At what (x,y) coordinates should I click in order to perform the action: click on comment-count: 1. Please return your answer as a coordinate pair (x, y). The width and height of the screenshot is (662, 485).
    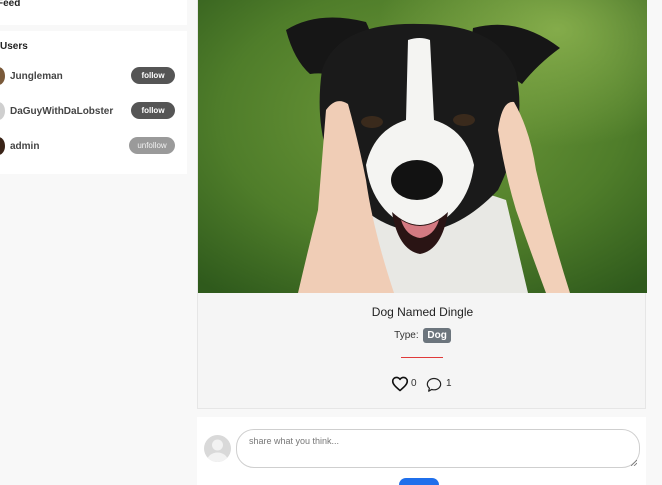
    Looking at the image, I should click on (449, 383).